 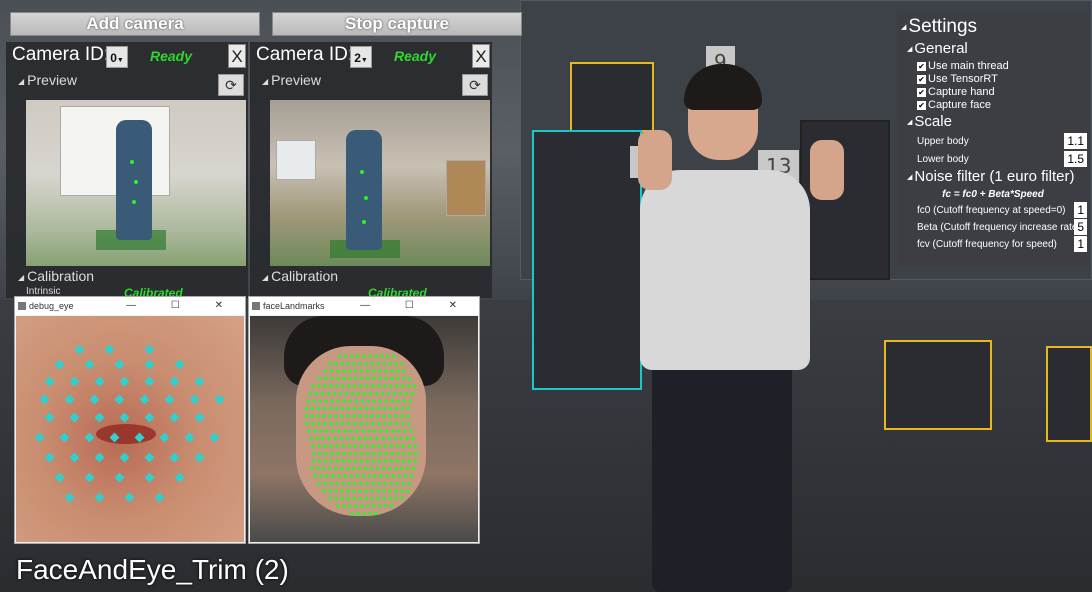 What do you see at coordinates (929, 121) in the screenshot?
I see `scale-section-toggle: ◢ Scale` at bounding box center [929, 121].